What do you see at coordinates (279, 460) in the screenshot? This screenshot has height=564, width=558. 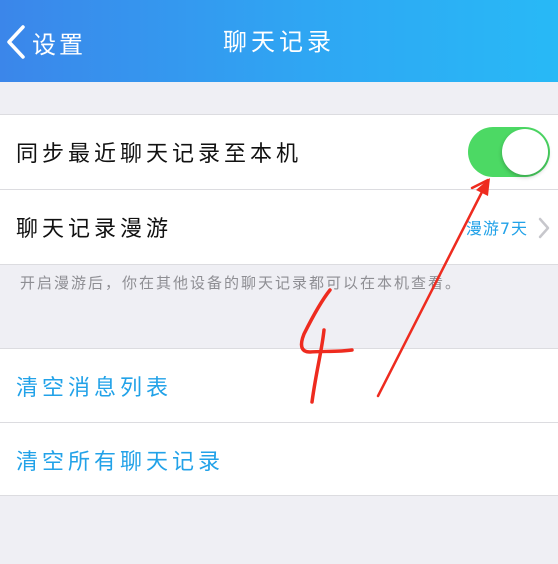 I see `clear-all-row: 清空所有聊天记录` at bounding box center [279, 460].